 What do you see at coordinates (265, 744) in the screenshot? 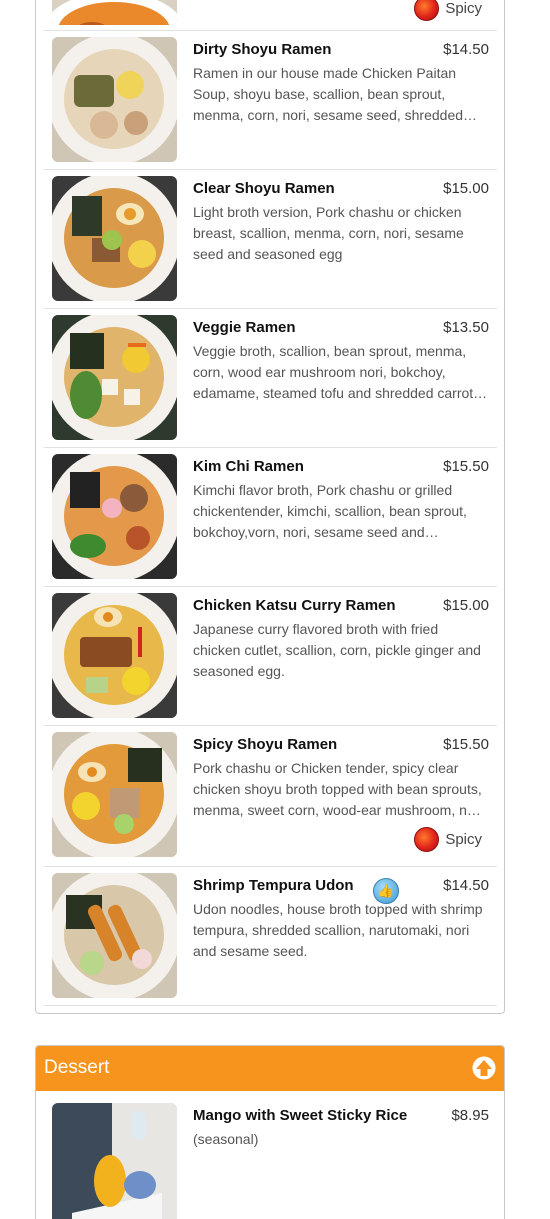
I see `item-name: Spicy Shoyu Ramen` at bounding box center [265, 744].